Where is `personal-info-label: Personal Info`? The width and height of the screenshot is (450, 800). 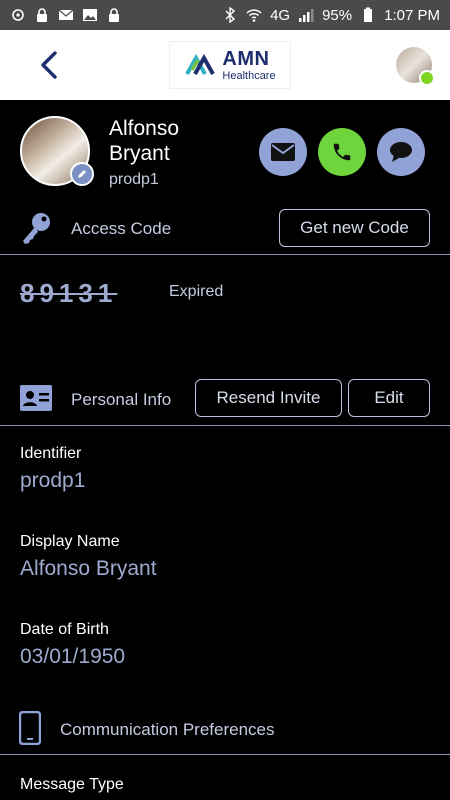
personal-info-label: Personal Info is located at coordinates (121, 399).